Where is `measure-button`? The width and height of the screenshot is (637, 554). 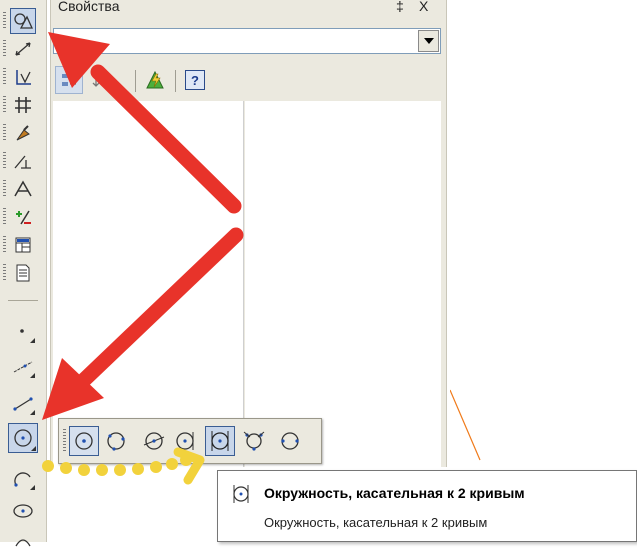 measure-button is located at coordinates (23, 161).